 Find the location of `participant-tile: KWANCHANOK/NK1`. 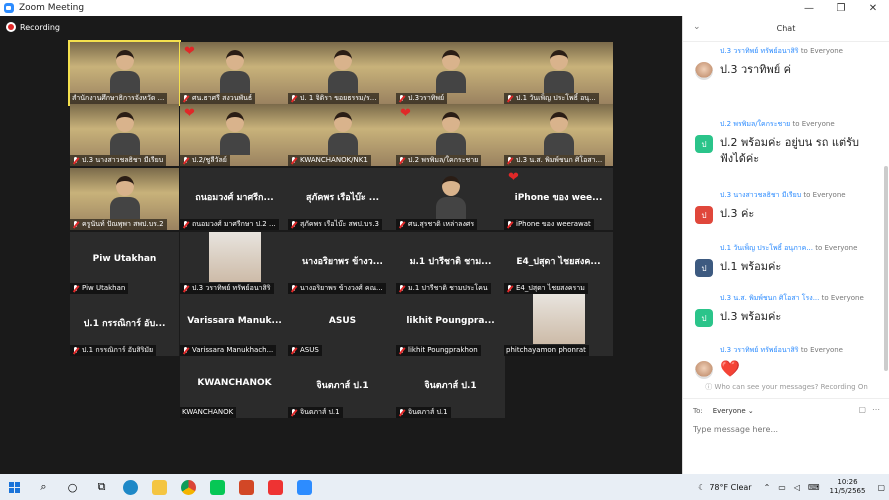

participant-tile: KWANCHANOK/NK1 is located at coordinates (342, 135).